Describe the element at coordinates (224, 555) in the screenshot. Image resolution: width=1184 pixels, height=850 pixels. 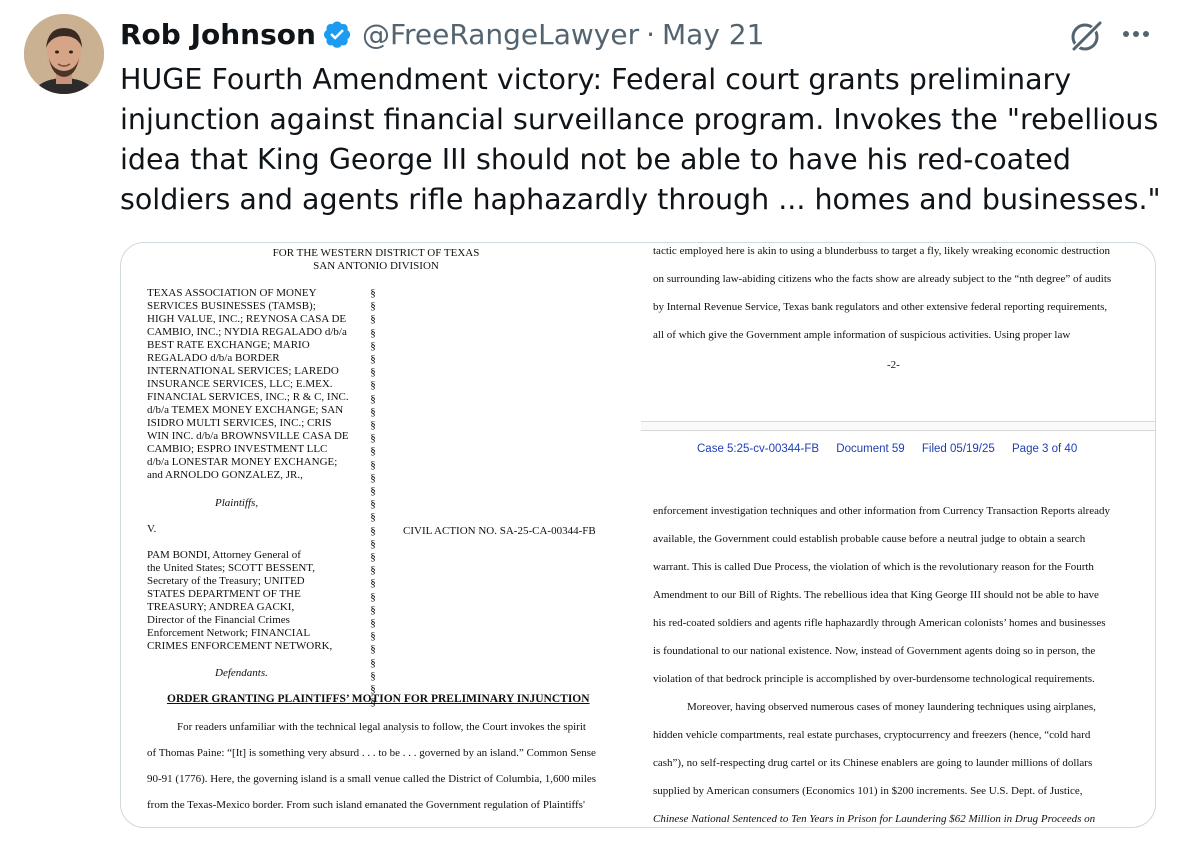
I see `caption-line: PAM BONDI, Attorney General of` at that location.